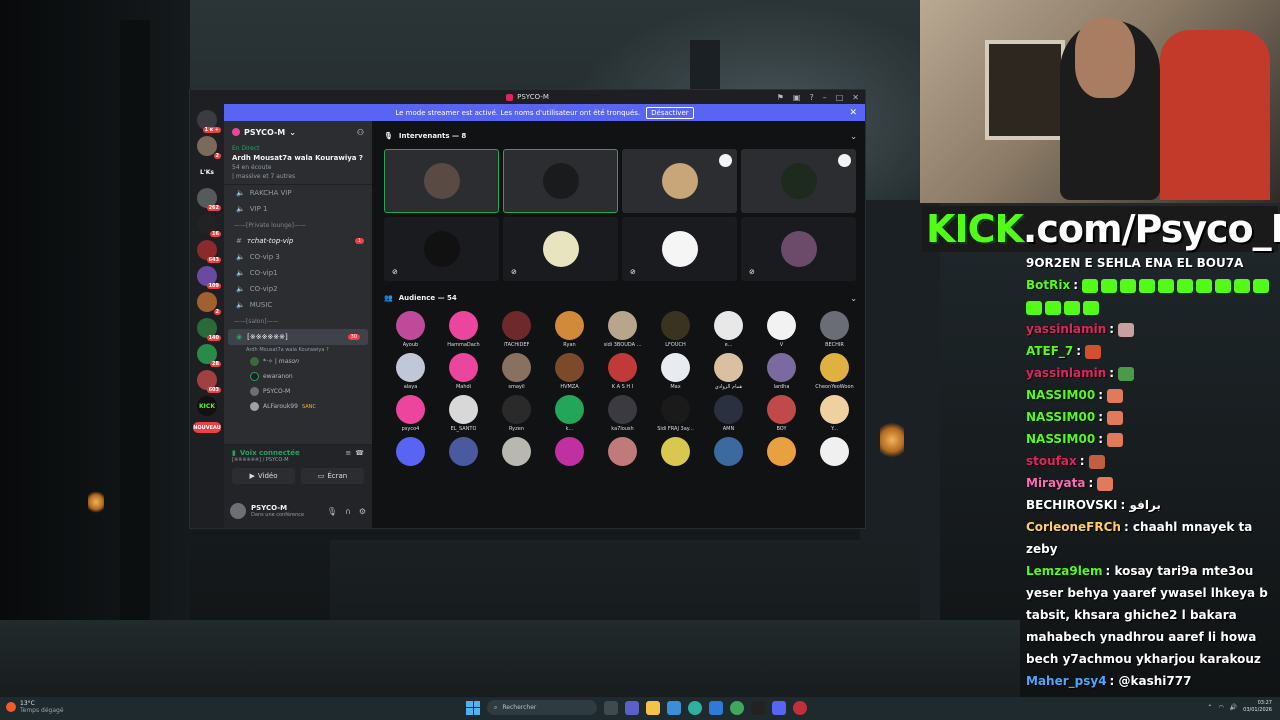 This screenshot has width=1280, height=720. I want to click on help-icon: ?, so click(811, 97).